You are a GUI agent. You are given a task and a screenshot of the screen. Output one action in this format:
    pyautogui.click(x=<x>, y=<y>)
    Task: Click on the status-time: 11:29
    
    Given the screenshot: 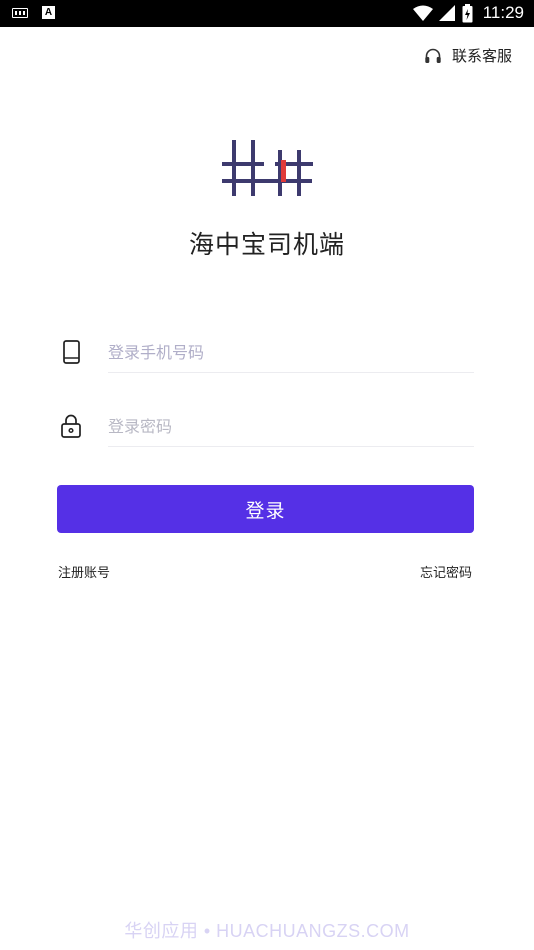 What is the action you would take?
    pyautogui.click(x=503, y=12)
    